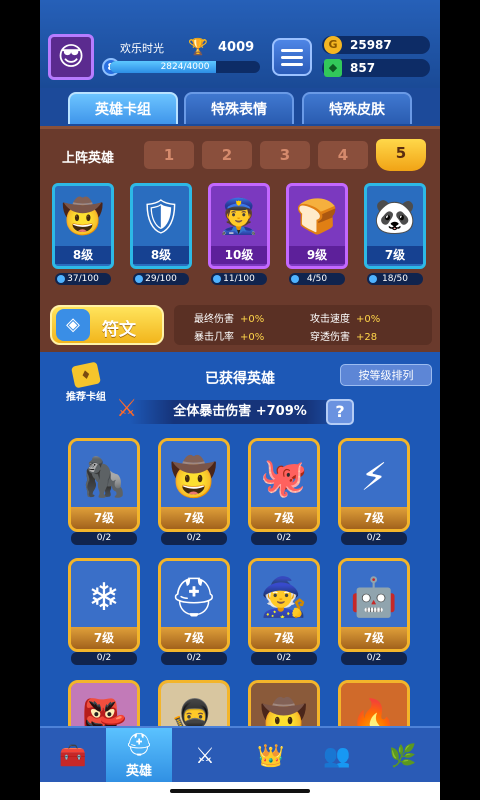 The width and height of the screenshot is (480, 800). Describe the element at coordinates (386, 375) in the screenshot. I see `sort-by-level-button: 按等级排列` at that location.